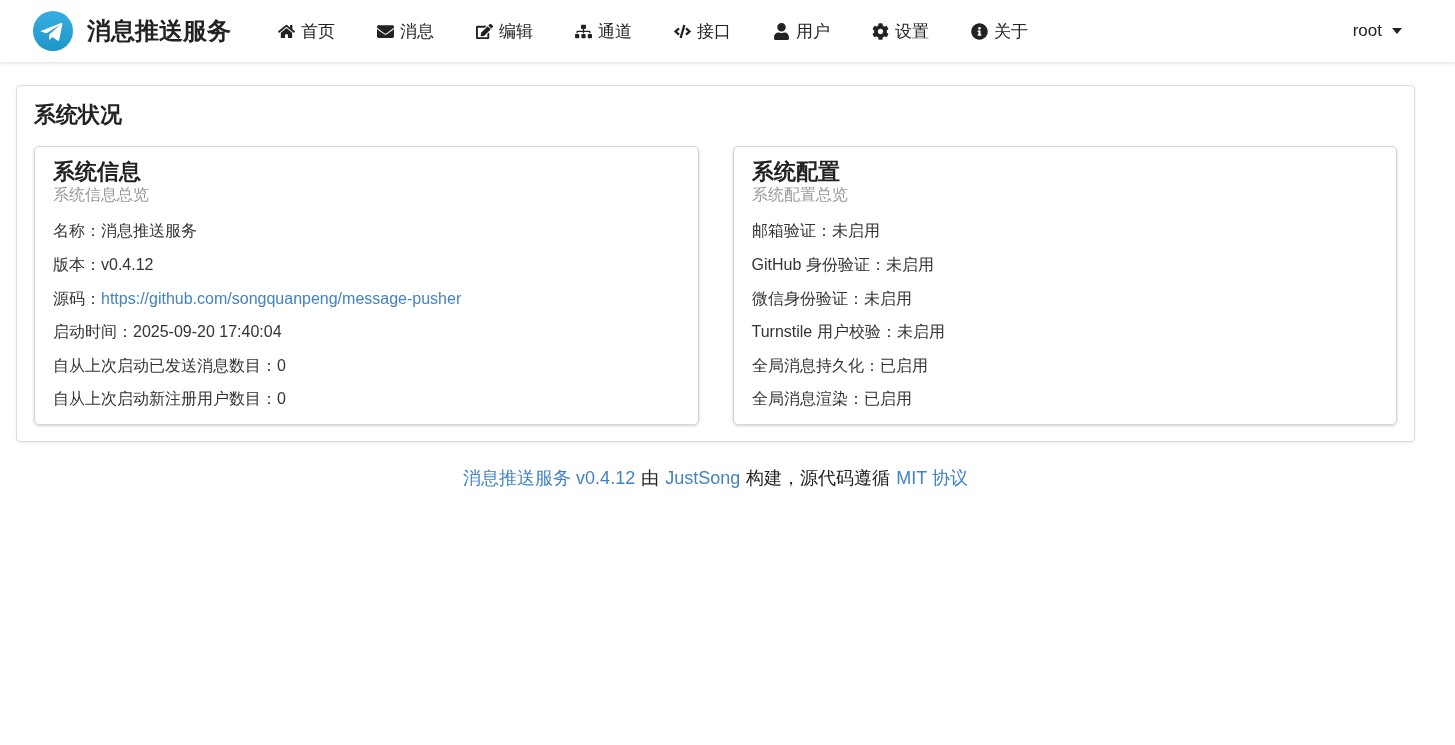 This screenshot has width=1455, height=745. What do you see at coordinates (682, 31) in the screenshot?
I see `code-icon` at bounding box center [682, 31].